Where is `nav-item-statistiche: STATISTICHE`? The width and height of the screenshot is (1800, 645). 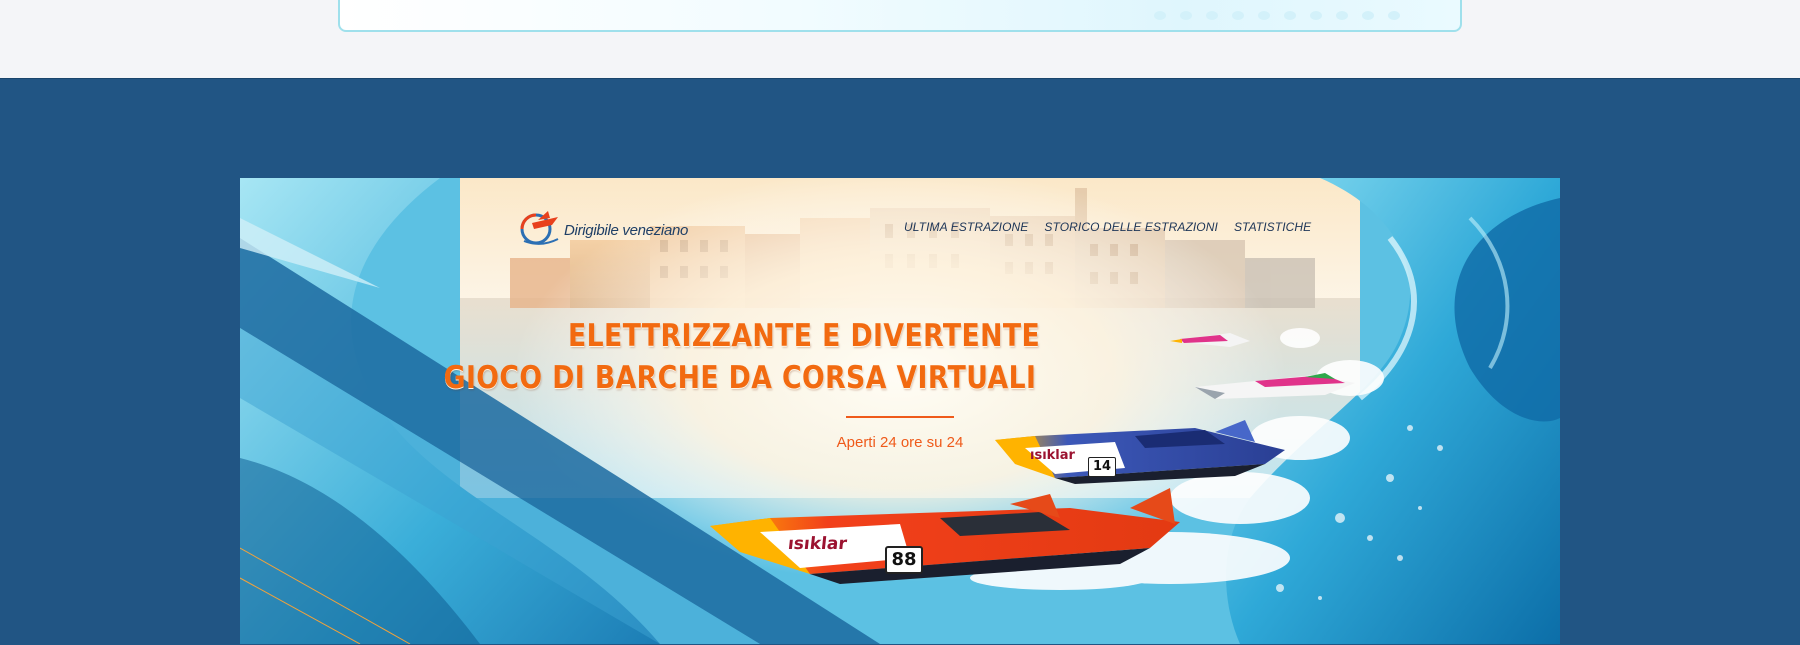 nav-item-statistiche: STATISTICHE is located at coordinates (1272, 227).